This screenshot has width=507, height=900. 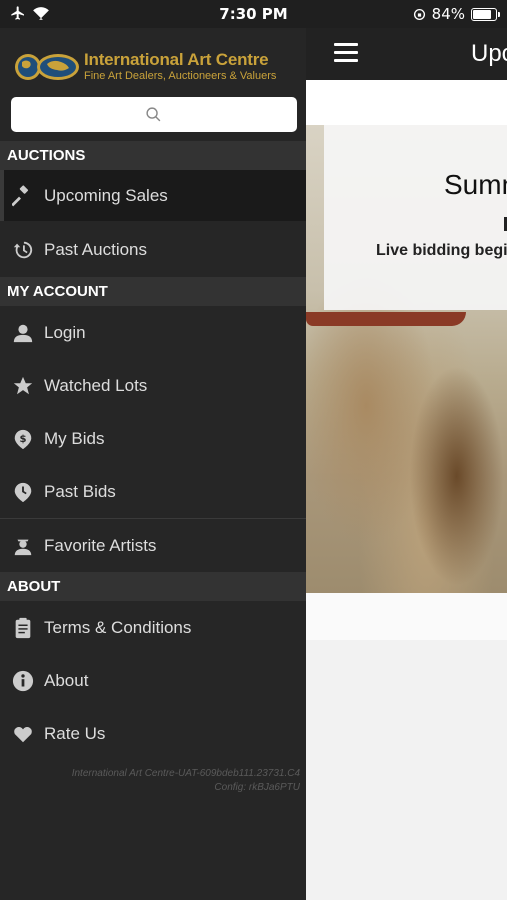 I want to click on main-nav-title: Upcoming Sales, so click(x=489, y=53).